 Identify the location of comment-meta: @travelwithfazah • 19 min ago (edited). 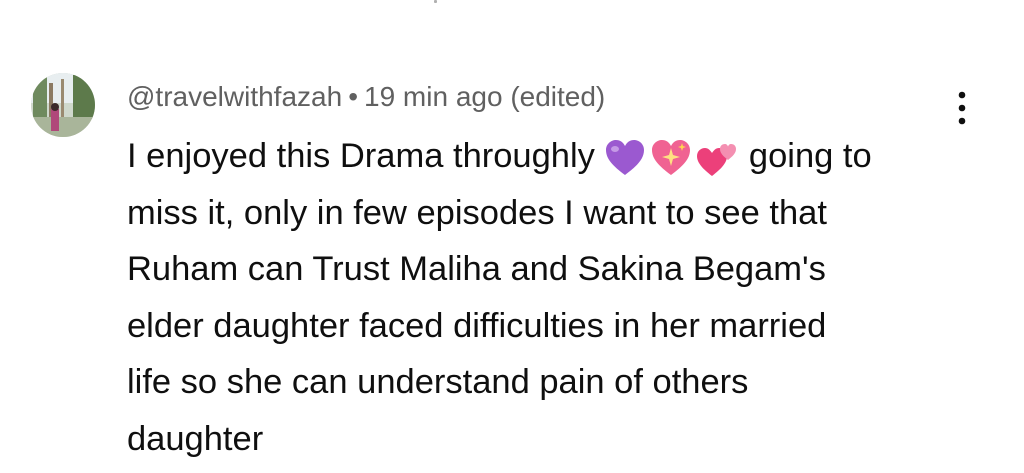
(366, 97).